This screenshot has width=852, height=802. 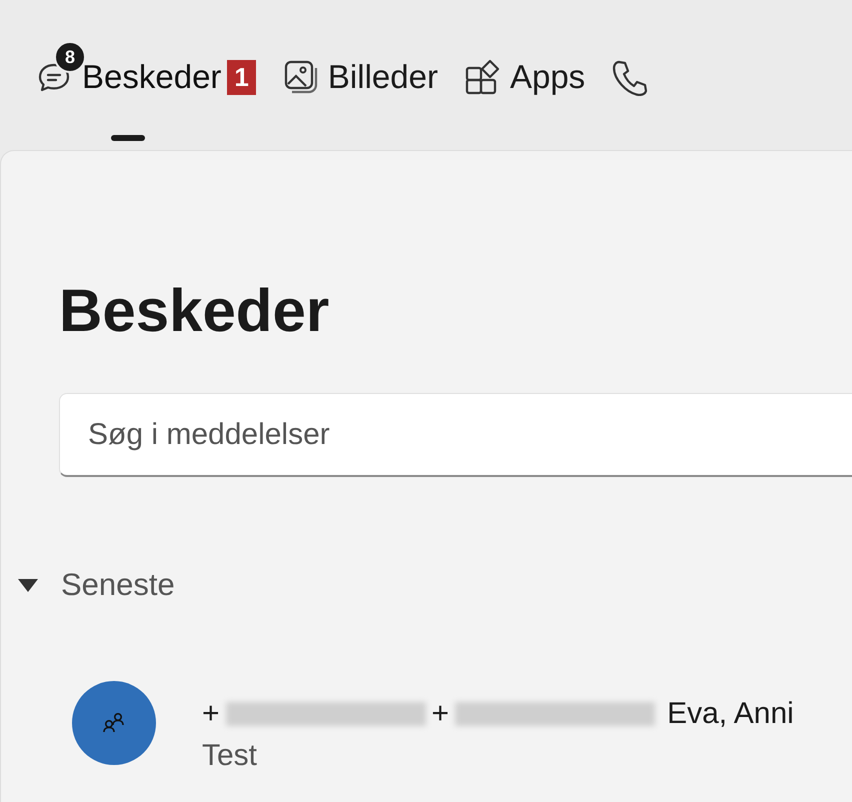 What do you see at coordinates (525, 94) in the screenshot?
I see `nav-tab: Apps` at bounding box center [525, 94].